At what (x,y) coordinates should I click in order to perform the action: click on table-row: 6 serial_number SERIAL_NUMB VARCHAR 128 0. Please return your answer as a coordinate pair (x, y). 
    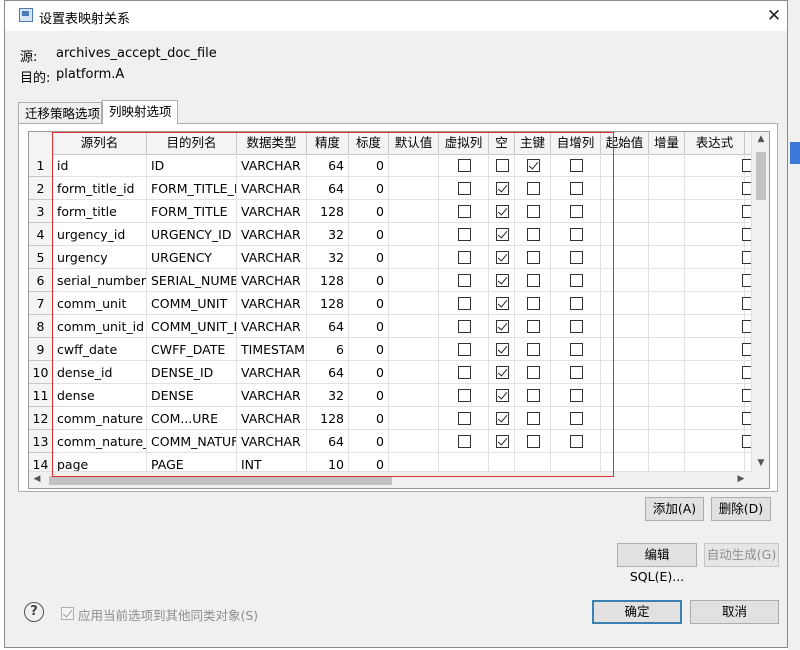
    Looking at the image, I should click on (392, 280).